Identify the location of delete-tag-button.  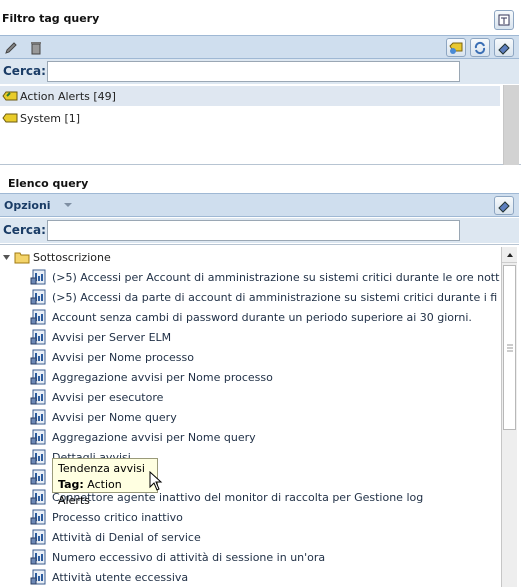
(36, 47).